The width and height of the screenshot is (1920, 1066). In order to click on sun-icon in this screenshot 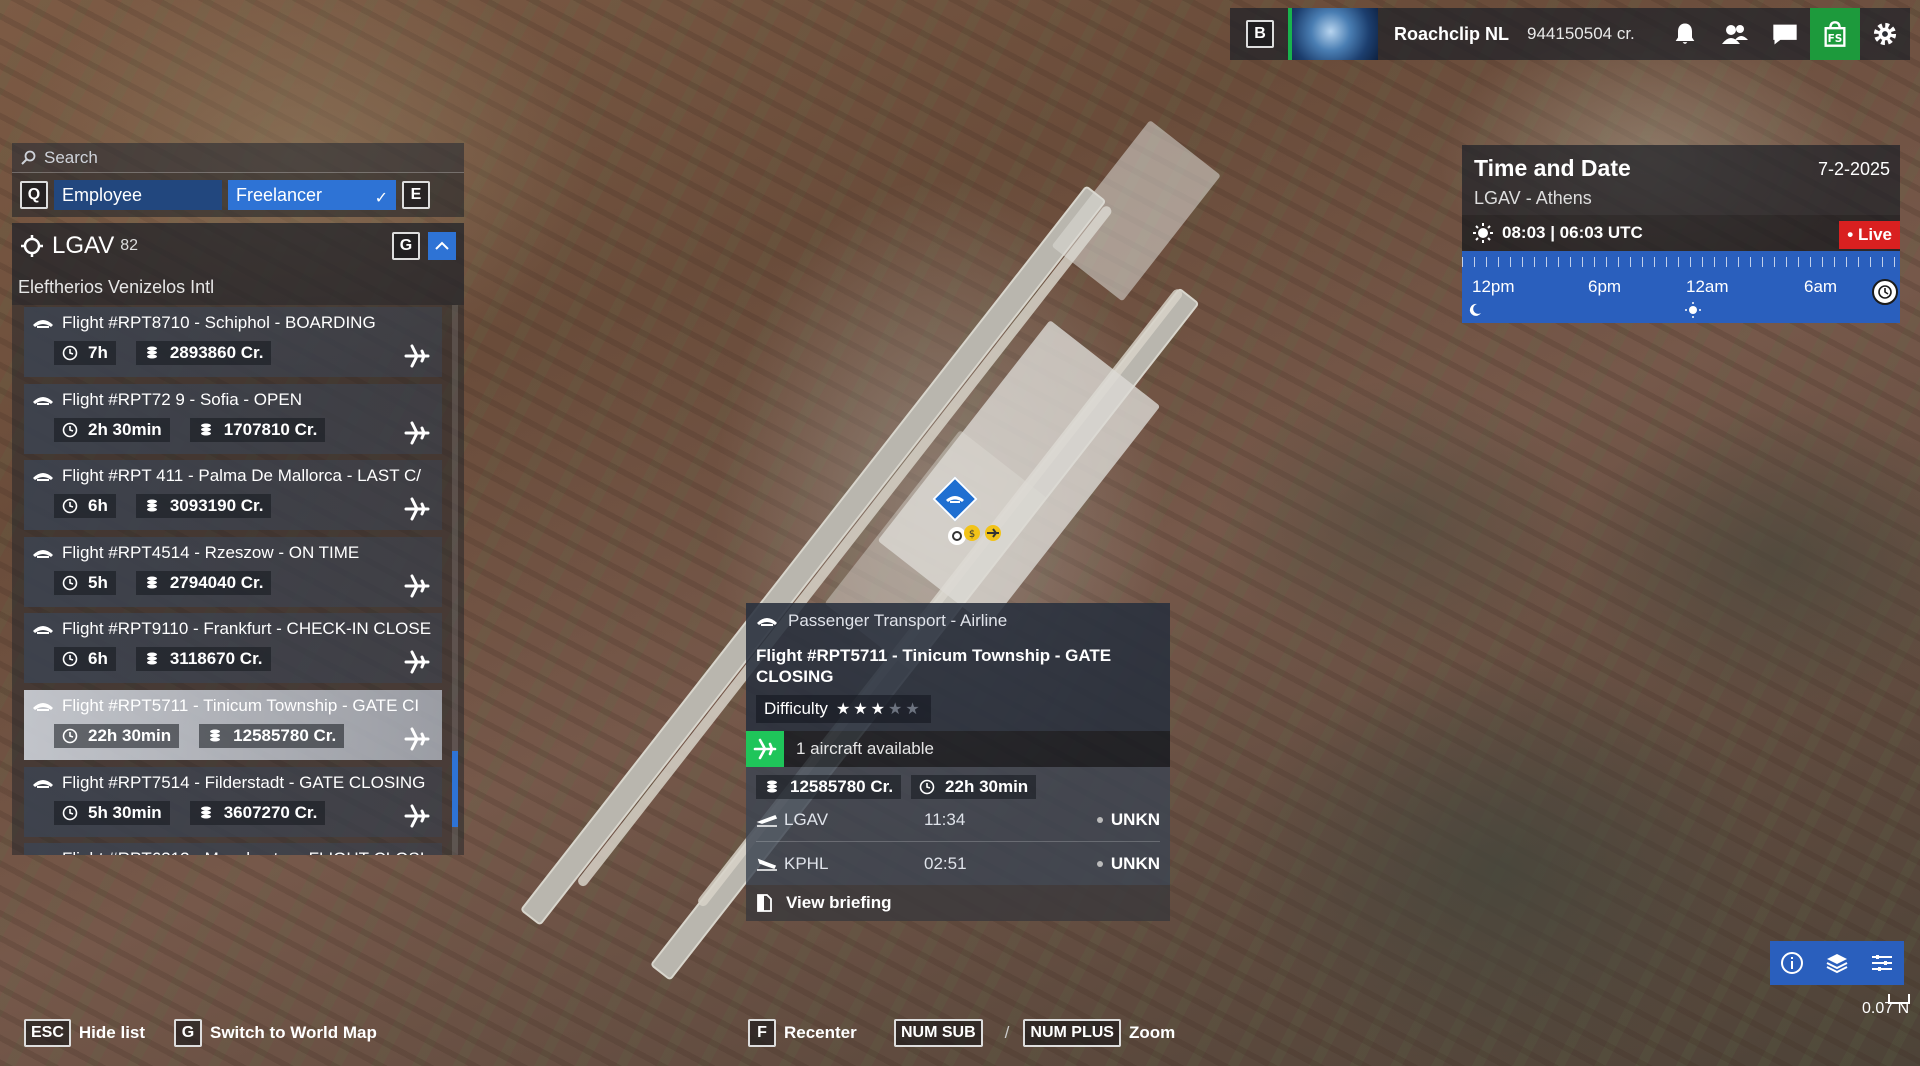, I will do `click(1483, 233)`.